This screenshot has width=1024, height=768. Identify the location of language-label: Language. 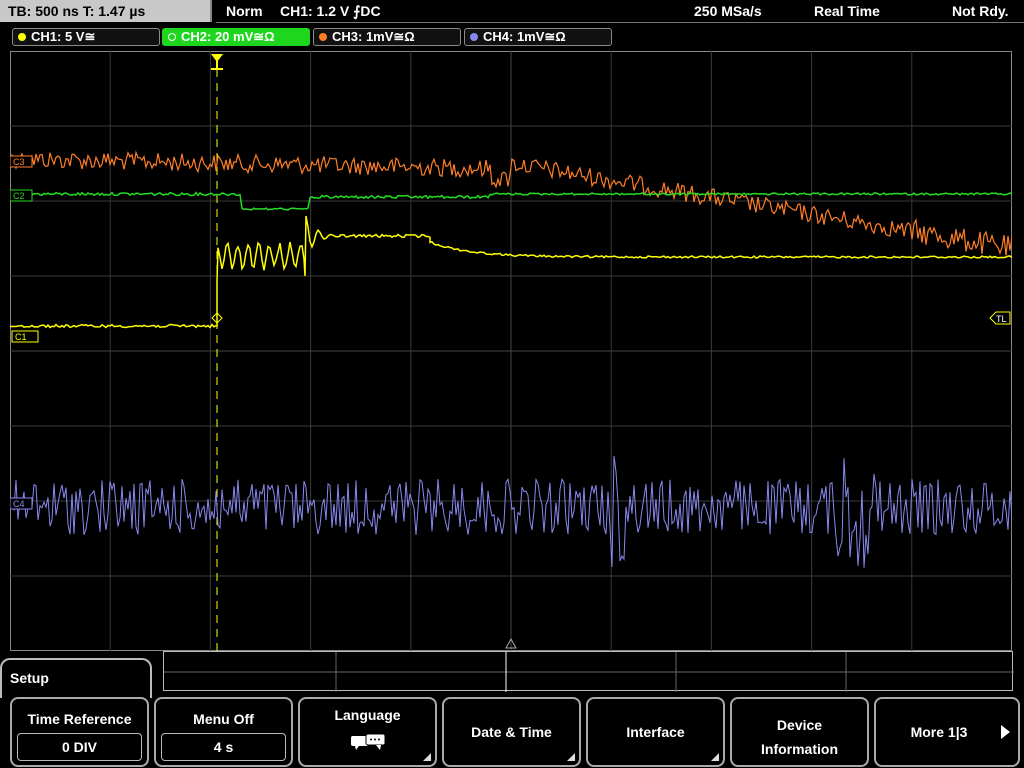
(367, 715).